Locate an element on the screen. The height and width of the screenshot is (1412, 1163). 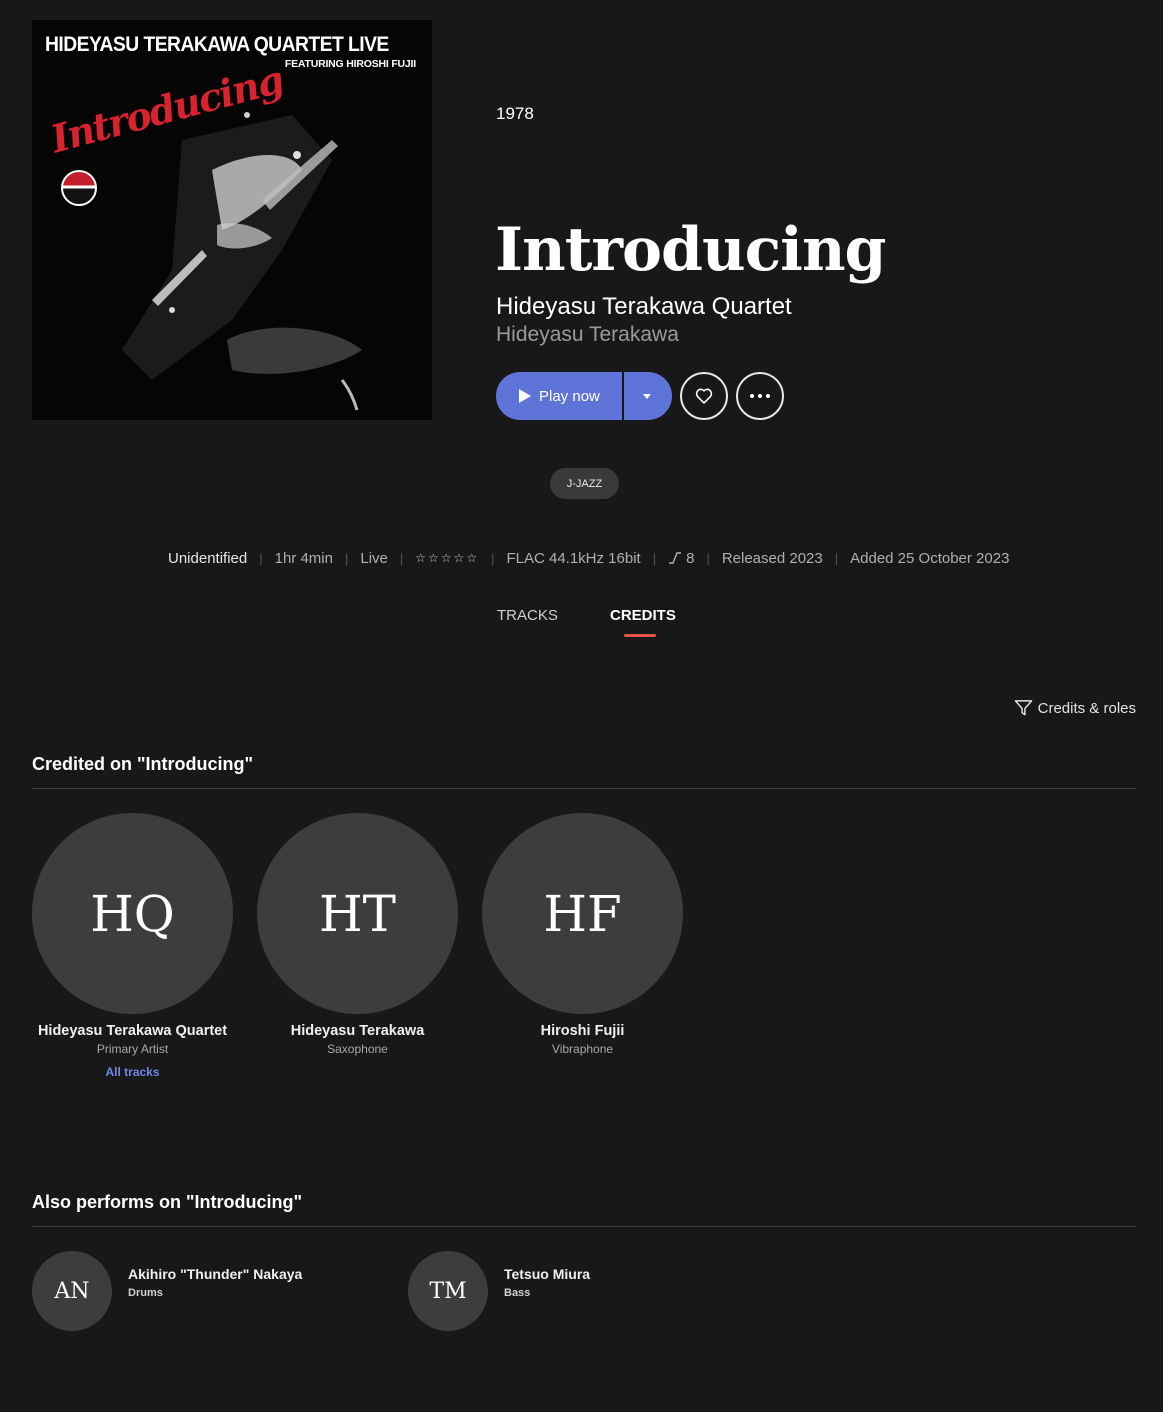
avatar: TM is located at coordinates (448, 1291).